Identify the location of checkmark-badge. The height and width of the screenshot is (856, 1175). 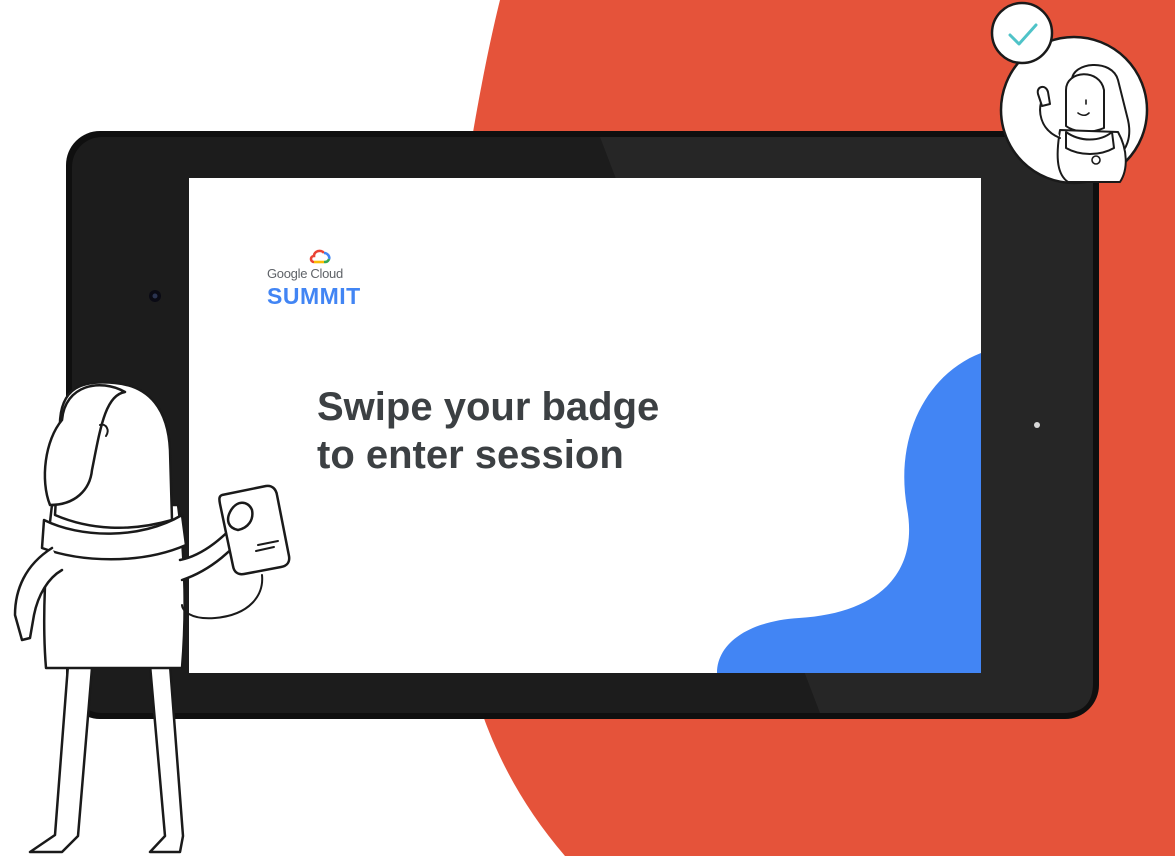
(1022, 33).